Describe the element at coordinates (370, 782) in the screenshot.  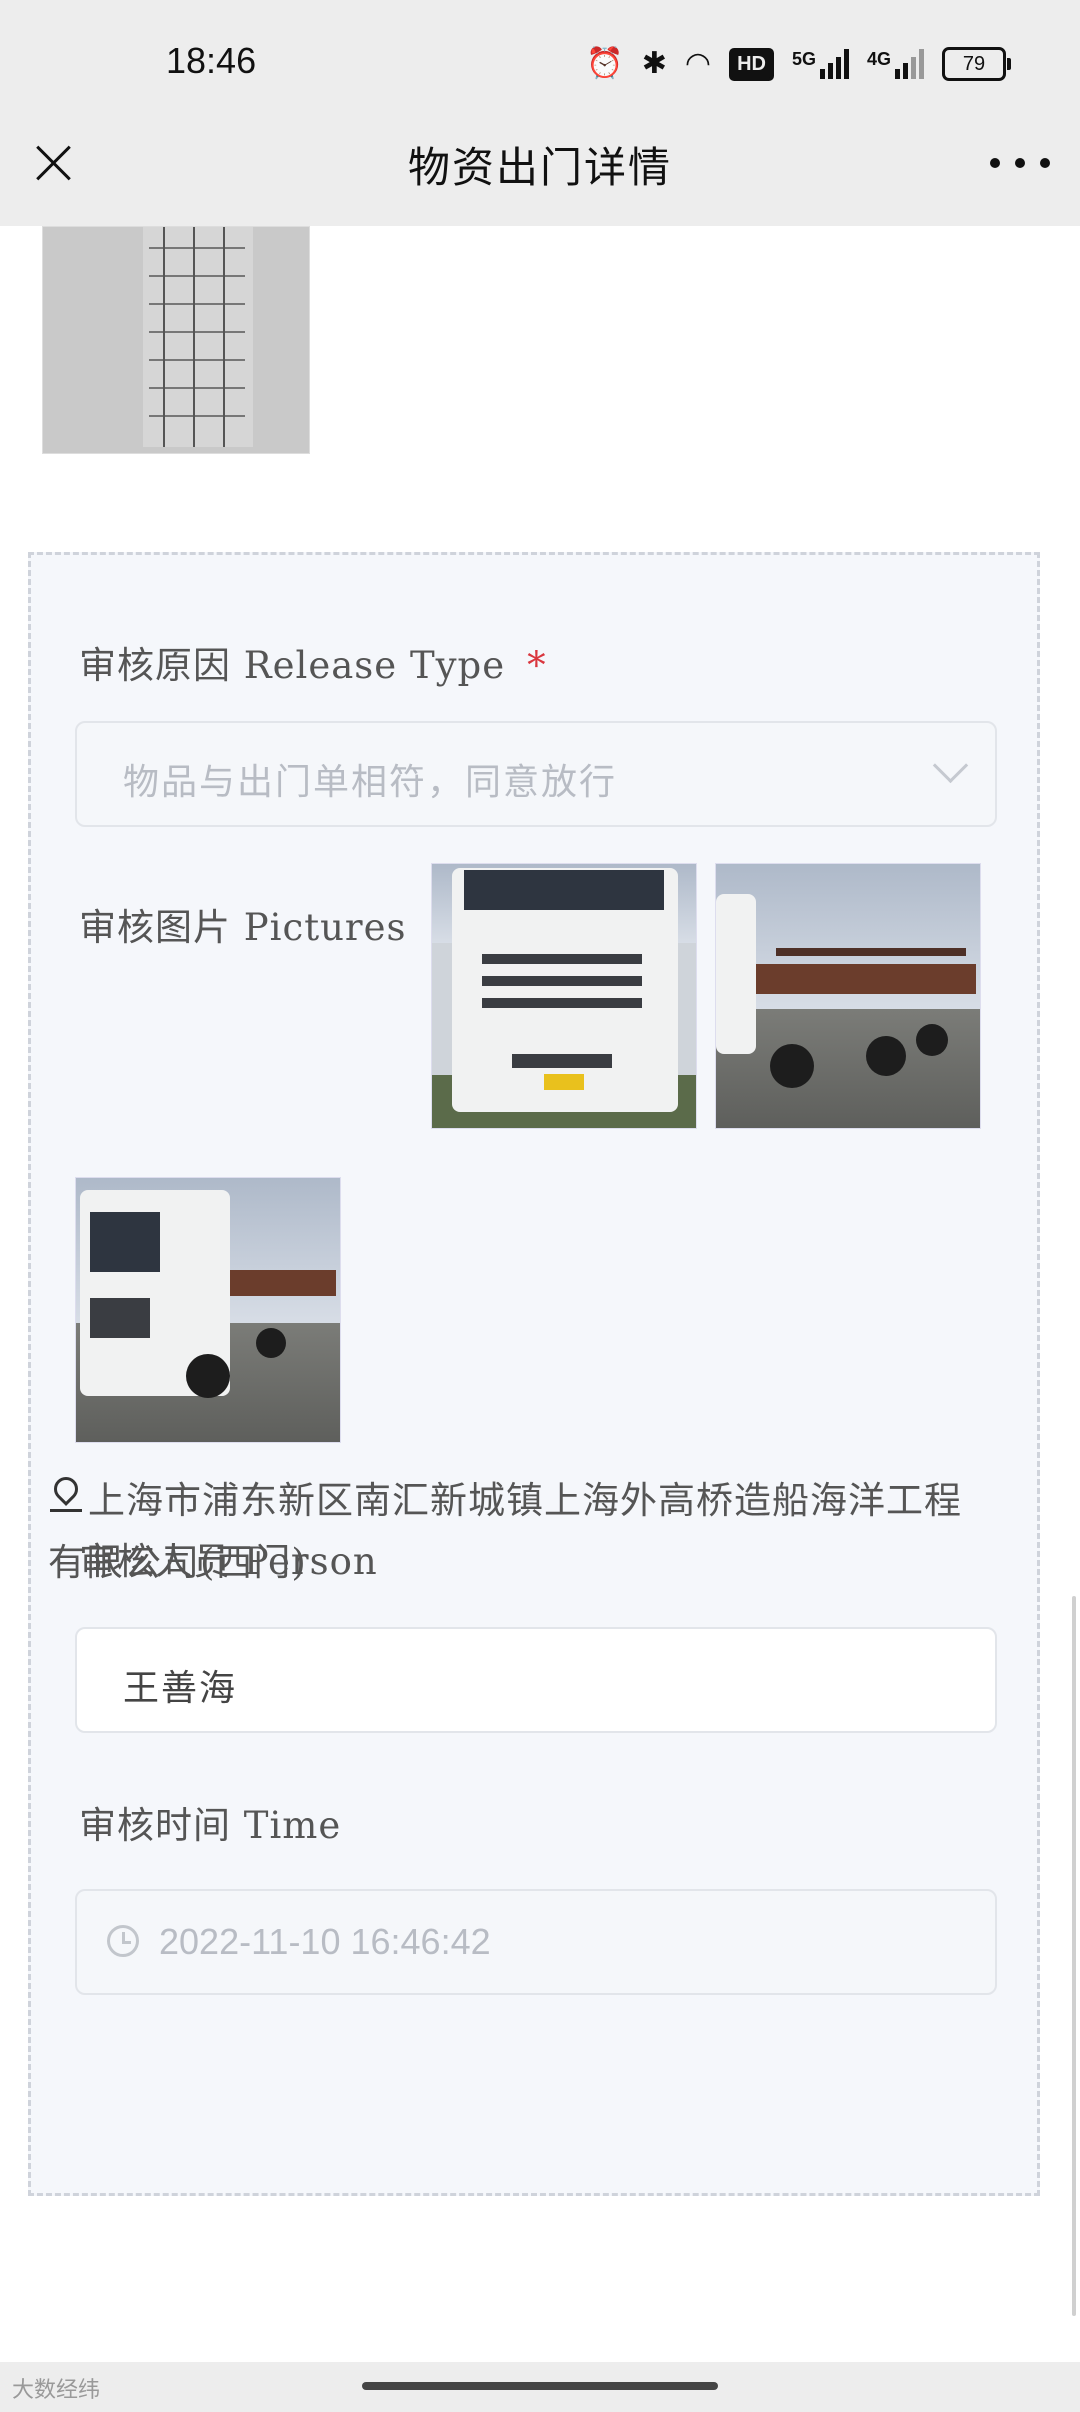
I see `release-type-value: 物品与出门单相符，同意放行` at that location.